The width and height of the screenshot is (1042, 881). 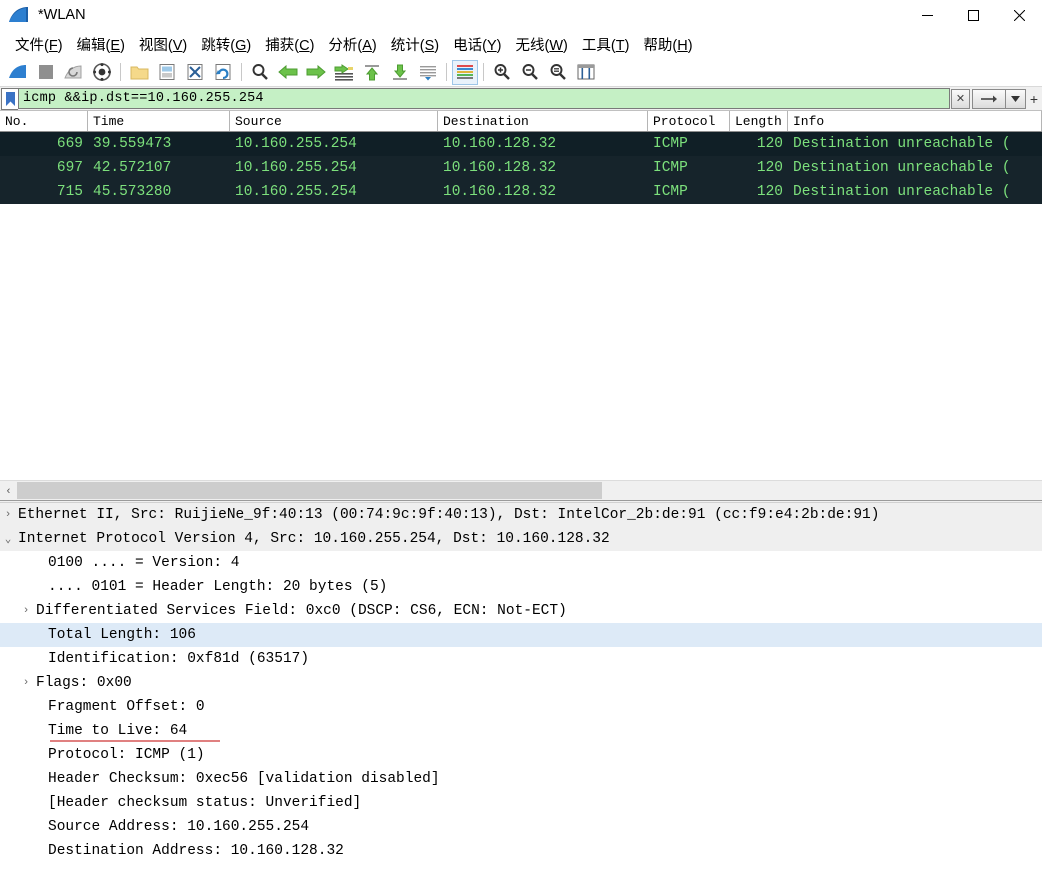 I want to click on menu-statistics: 统计(S), so click(x=415, y=44).